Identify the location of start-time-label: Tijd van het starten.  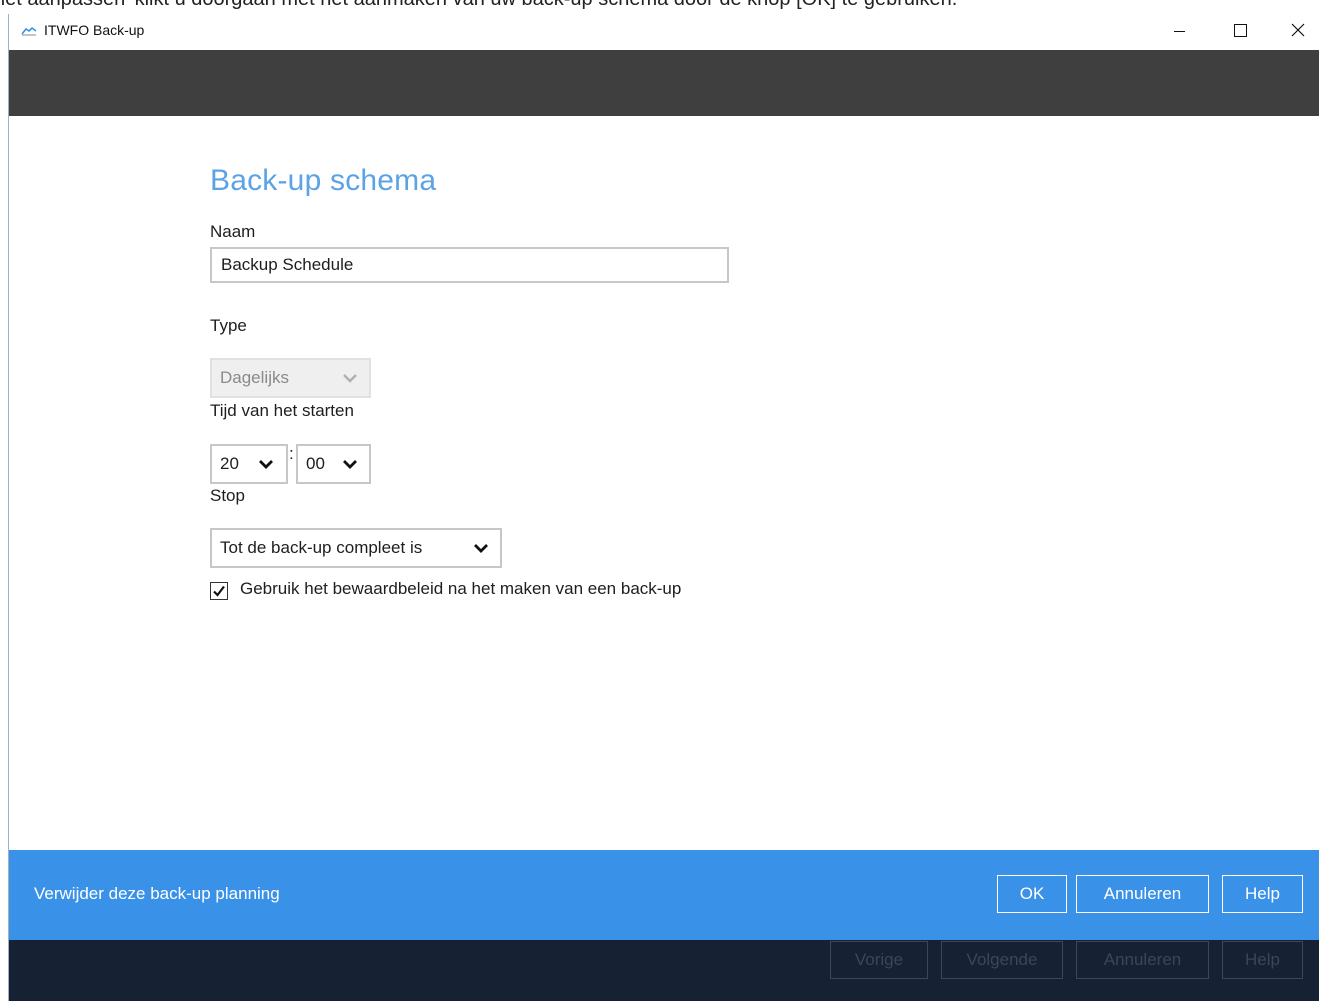
(282, 410).